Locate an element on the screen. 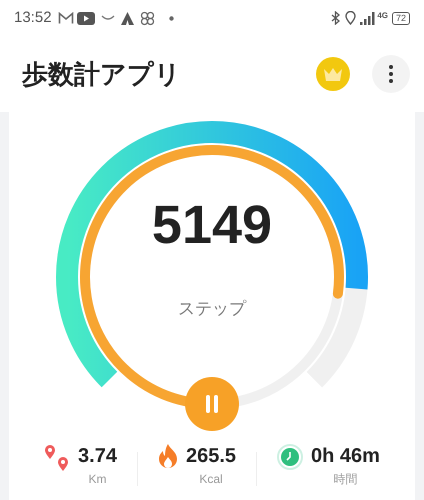 The width and height of the screenshot is (424, 500). clock-icon is located at coordinates (290, 457).